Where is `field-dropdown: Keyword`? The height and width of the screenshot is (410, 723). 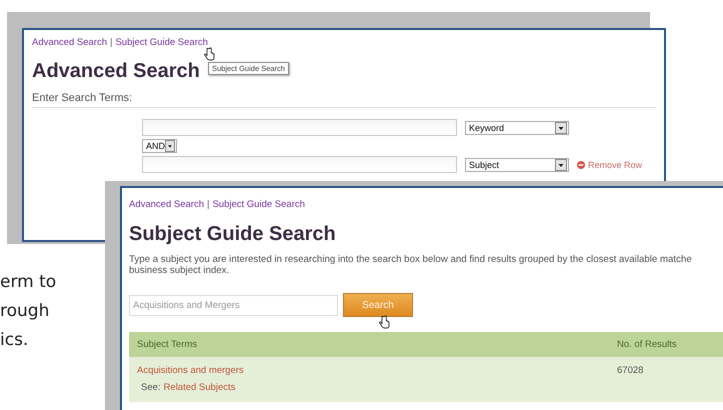
field-dropdown: Keyword is located at coordinates (517, 127).